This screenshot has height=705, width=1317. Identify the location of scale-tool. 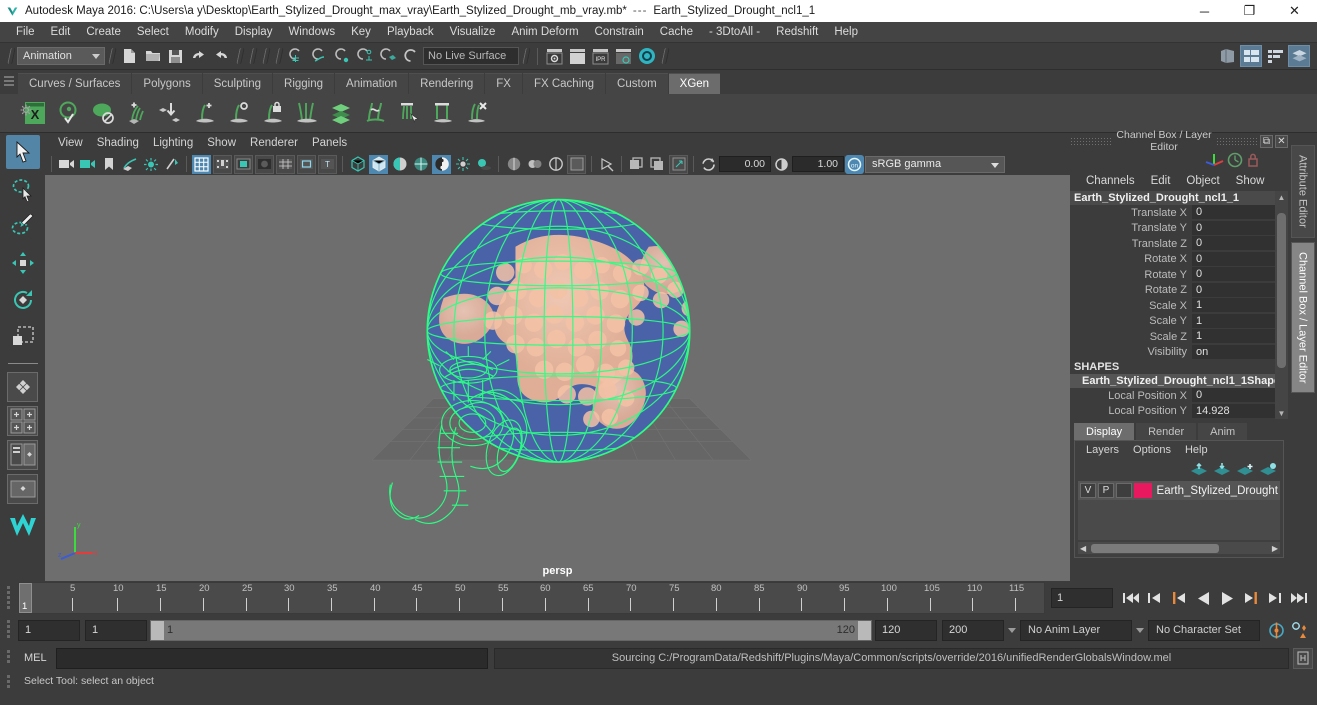
(23, 337).